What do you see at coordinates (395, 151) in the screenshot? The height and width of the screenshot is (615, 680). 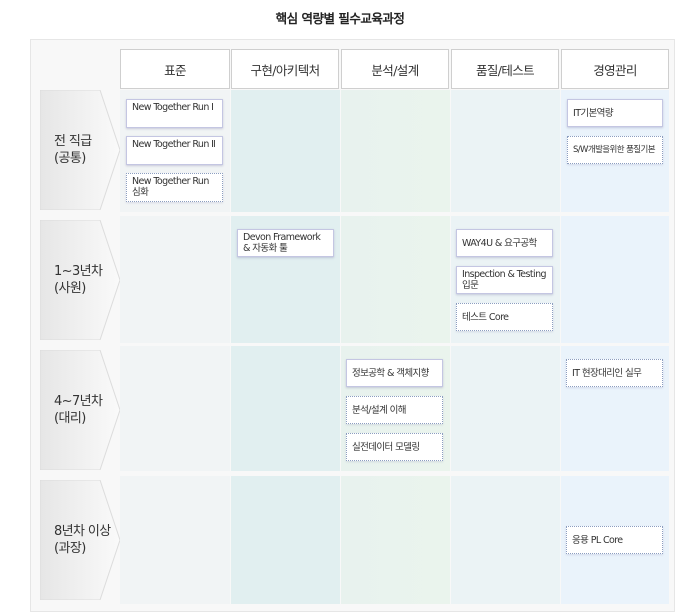 I see `grid-cell-r0-analysis` at bounding box center [395, 151].